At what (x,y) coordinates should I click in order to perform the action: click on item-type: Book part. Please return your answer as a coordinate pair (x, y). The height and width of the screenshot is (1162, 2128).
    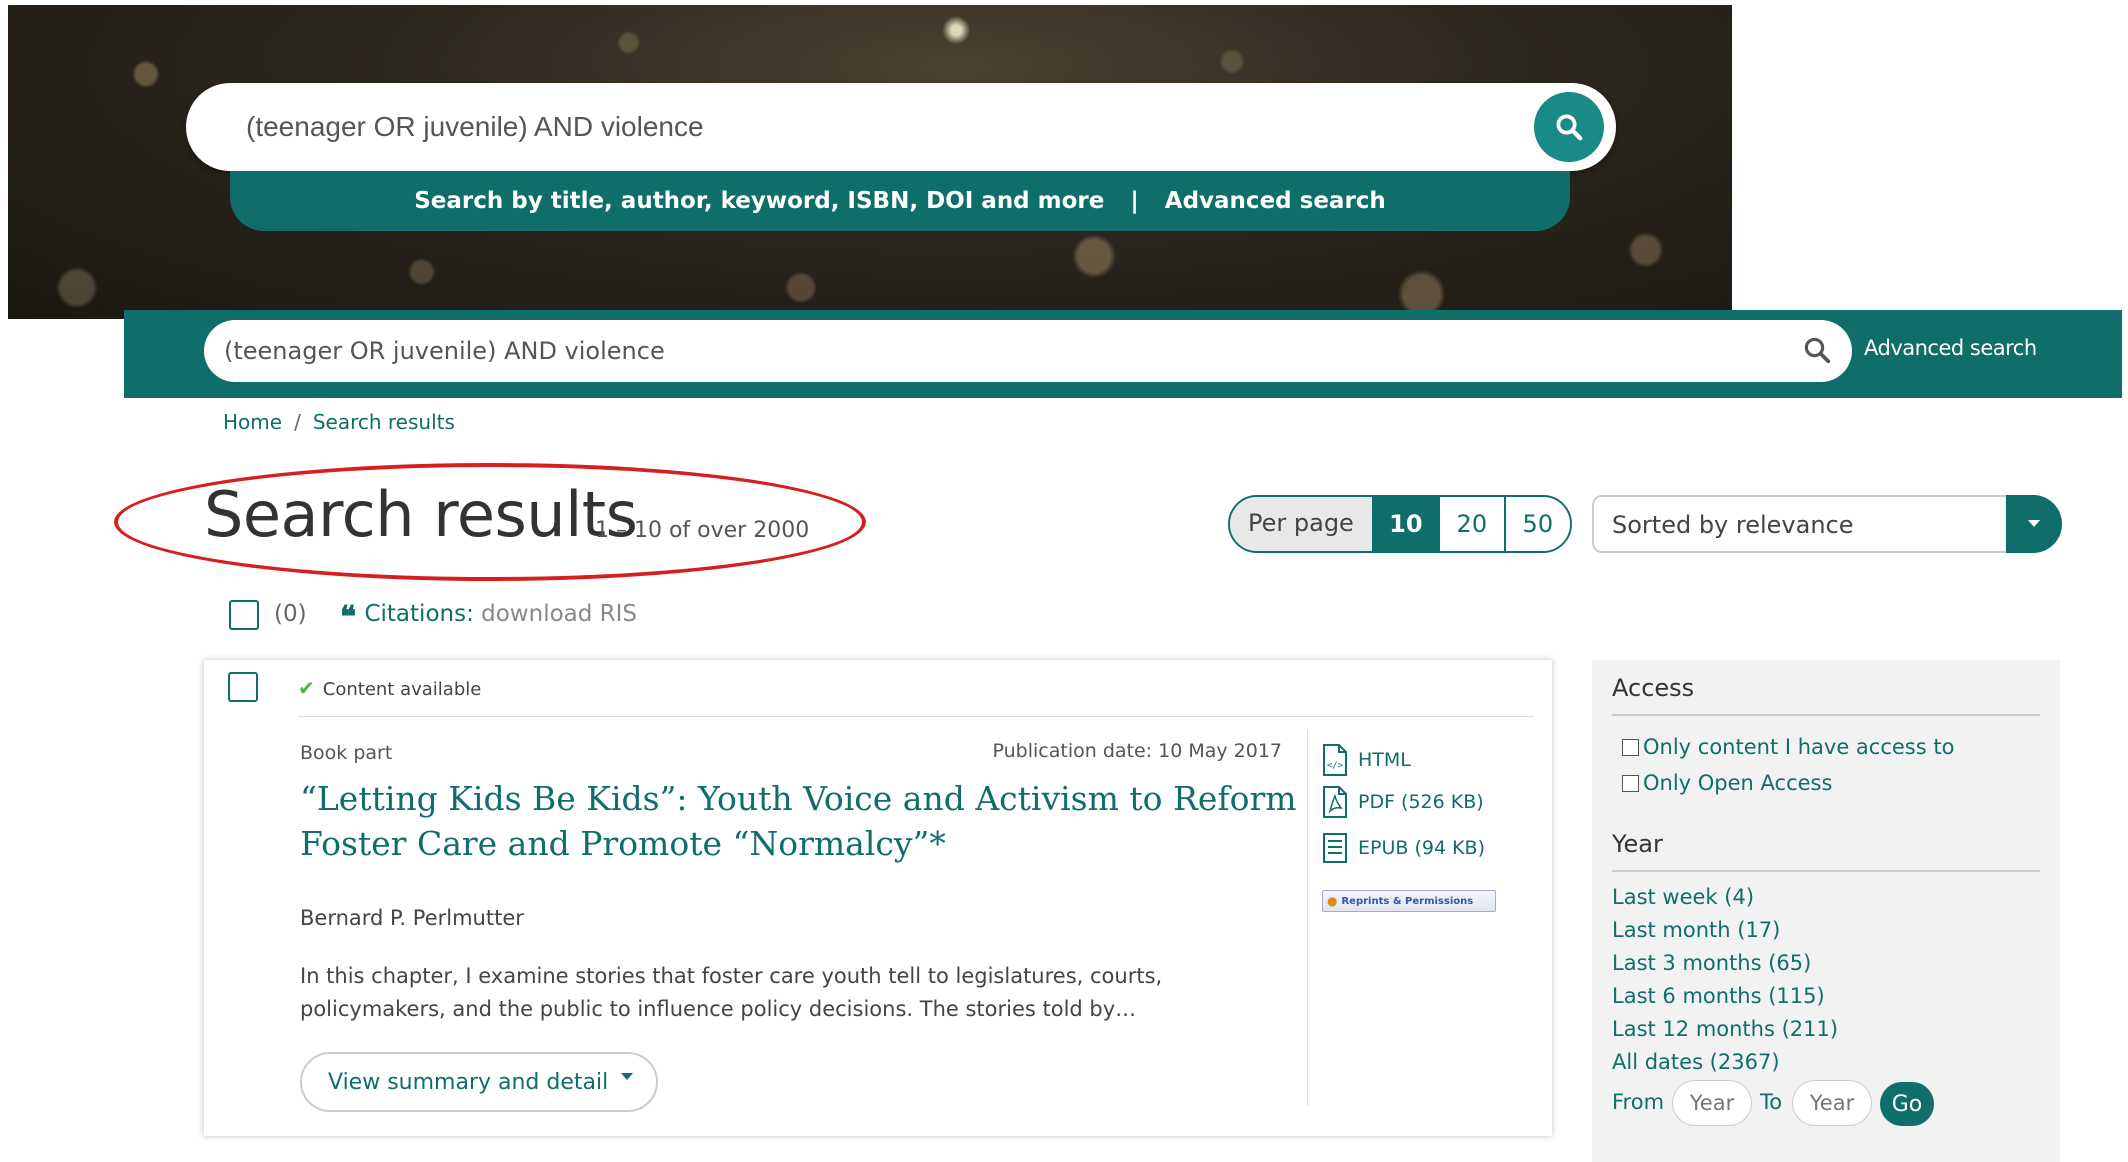
    Looking at the image, I should click on (346, 753).